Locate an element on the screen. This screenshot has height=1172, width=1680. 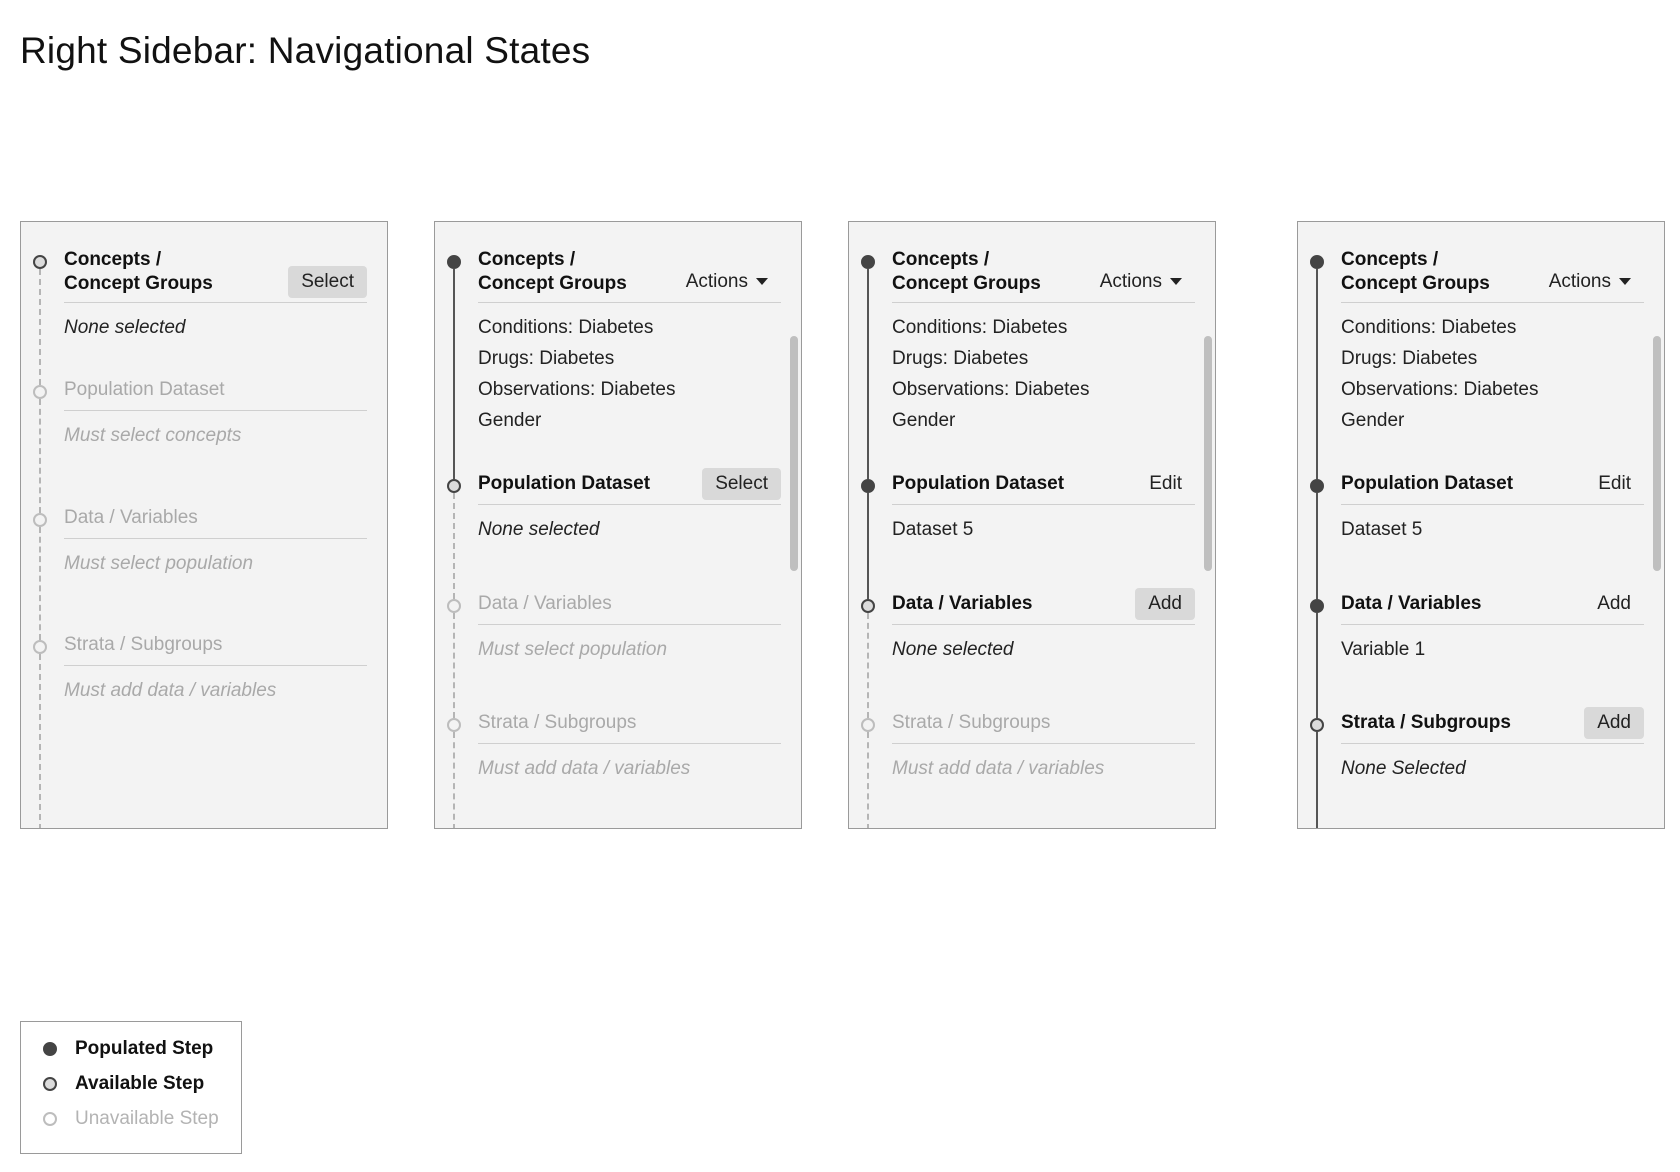
legend-label: Available Step is located at coordinates (140, 1083).